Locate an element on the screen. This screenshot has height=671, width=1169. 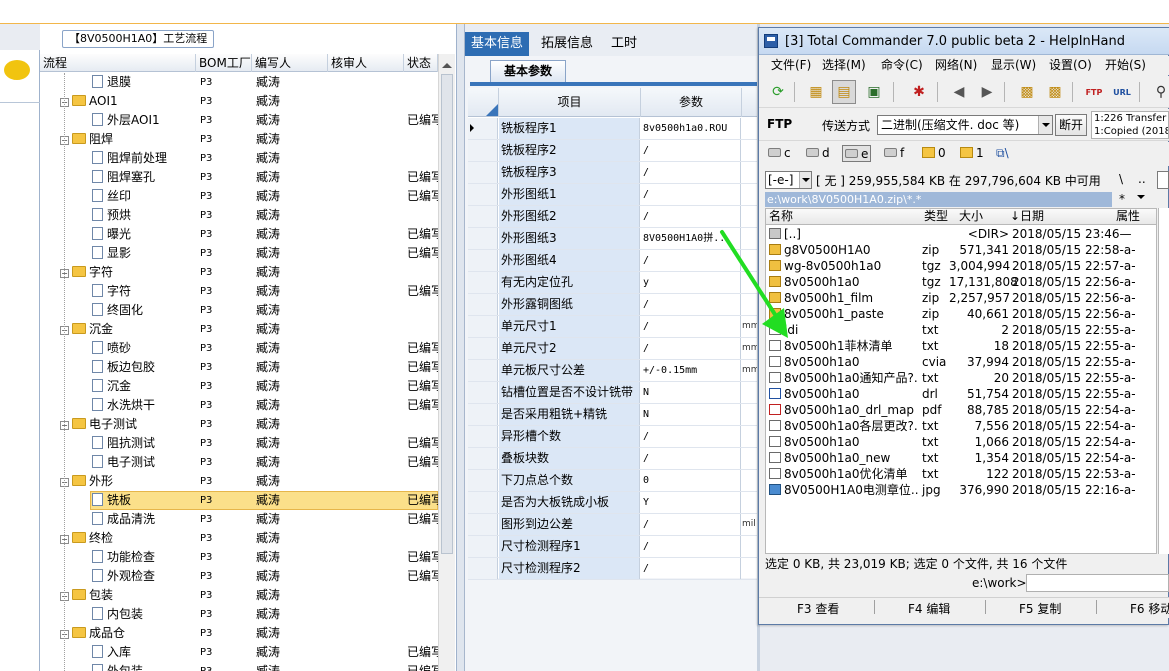
tree-step-row: 功能检查 P3 臧涛 已编写 is located at coordinates (239, 557).